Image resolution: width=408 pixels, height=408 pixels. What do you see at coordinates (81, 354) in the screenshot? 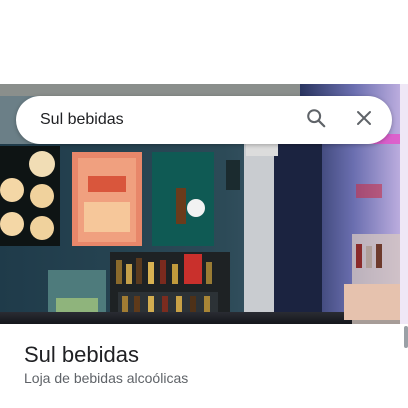
I see `place-title: Sul bebidas` at bounding box center [81, 354].